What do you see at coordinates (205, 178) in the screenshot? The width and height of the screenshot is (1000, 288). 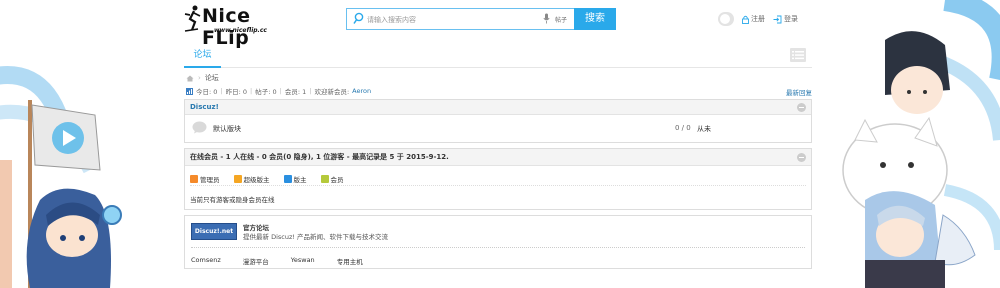 I see `legend-admin: 管理员` at bounding box center [205, 178].